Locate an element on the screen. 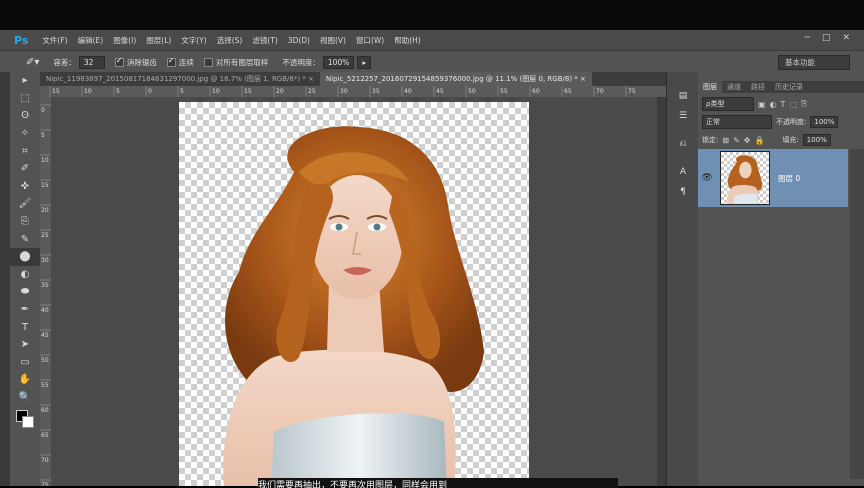 This screenshot has height=488, width=864. ruler-tick-label: 60 is located at coordinates (536, 91).